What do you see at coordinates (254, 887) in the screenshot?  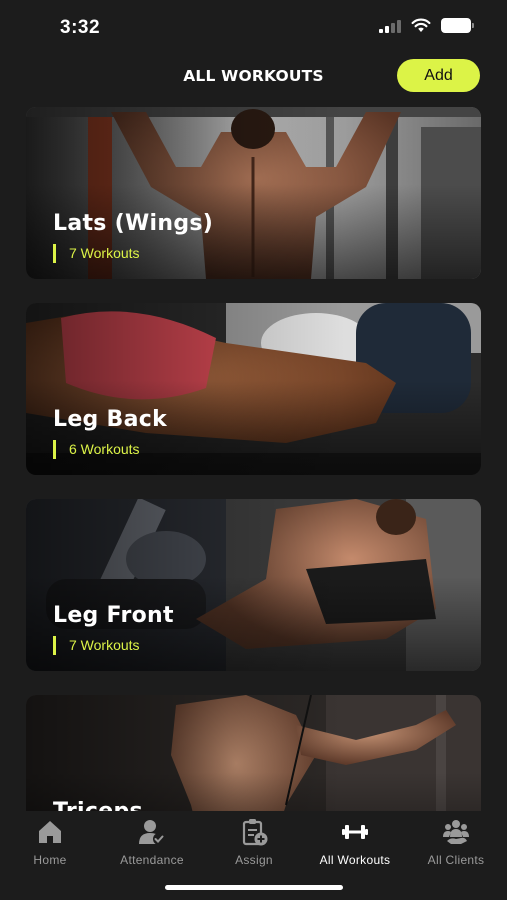 I see `home-indicator` at bounding box center [254, 887].